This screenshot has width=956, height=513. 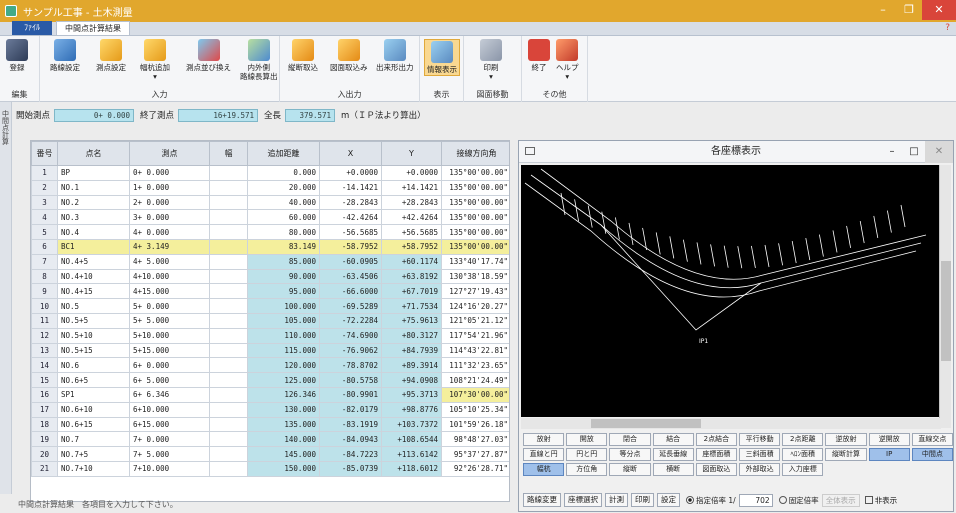 What do you see at coordinates (93, 320) in the screenshot?
I see `table-cell: NO.5+5` at bounding box center [93, 320].